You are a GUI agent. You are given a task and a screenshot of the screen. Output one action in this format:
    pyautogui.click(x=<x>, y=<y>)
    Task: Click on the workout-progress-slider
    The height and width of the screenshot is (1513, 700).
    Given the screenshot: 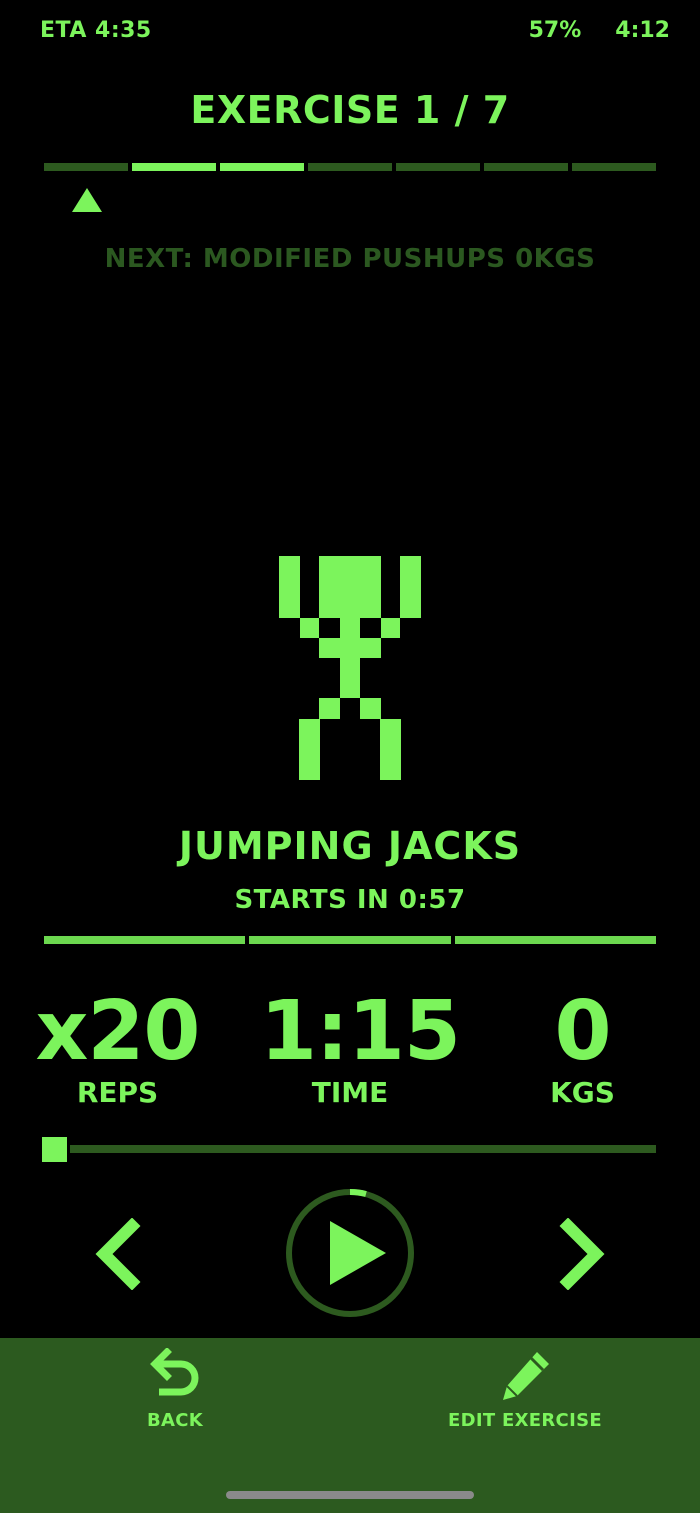 What is the action you would take?
    pyautogui.click(x=349, y=1150)
    